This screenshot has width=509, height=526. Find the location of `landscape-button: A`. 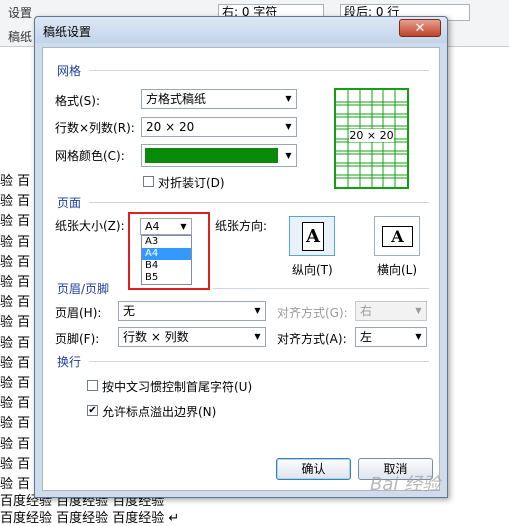

landscape-button: A is located at coordinates (397, 236).